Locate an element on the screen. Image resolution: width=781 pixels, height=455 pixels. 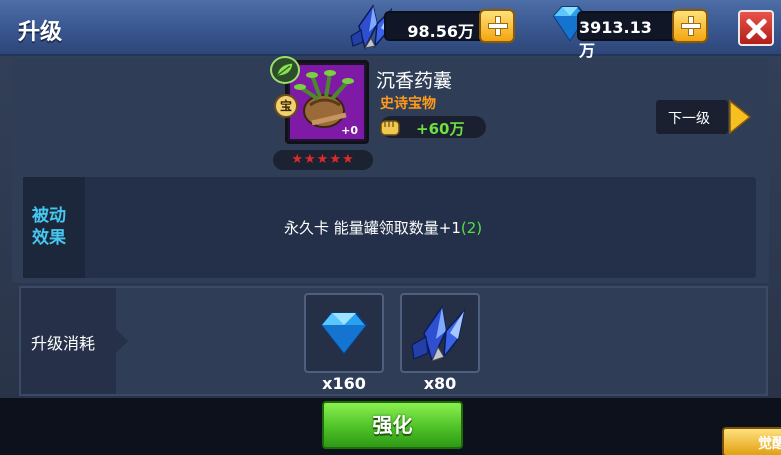
item-name: 沉香药囊 is located at coordinates (414, 81).